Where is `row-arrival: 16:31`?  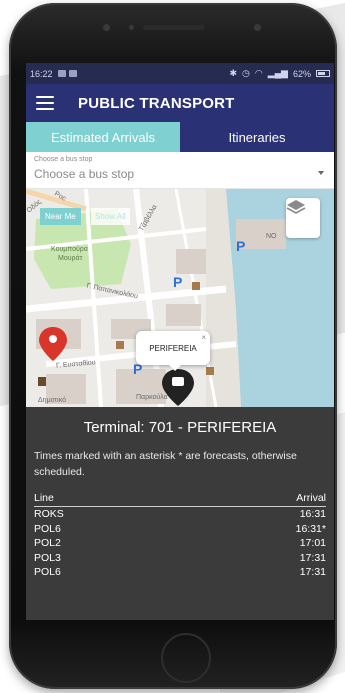
row-arrival: 16:31 is located at coordinates (312, 514).